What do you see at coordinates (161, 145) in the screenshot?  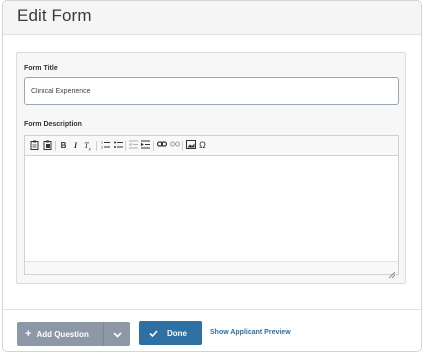 I see `link-icon` at bounding box center [161, 145].